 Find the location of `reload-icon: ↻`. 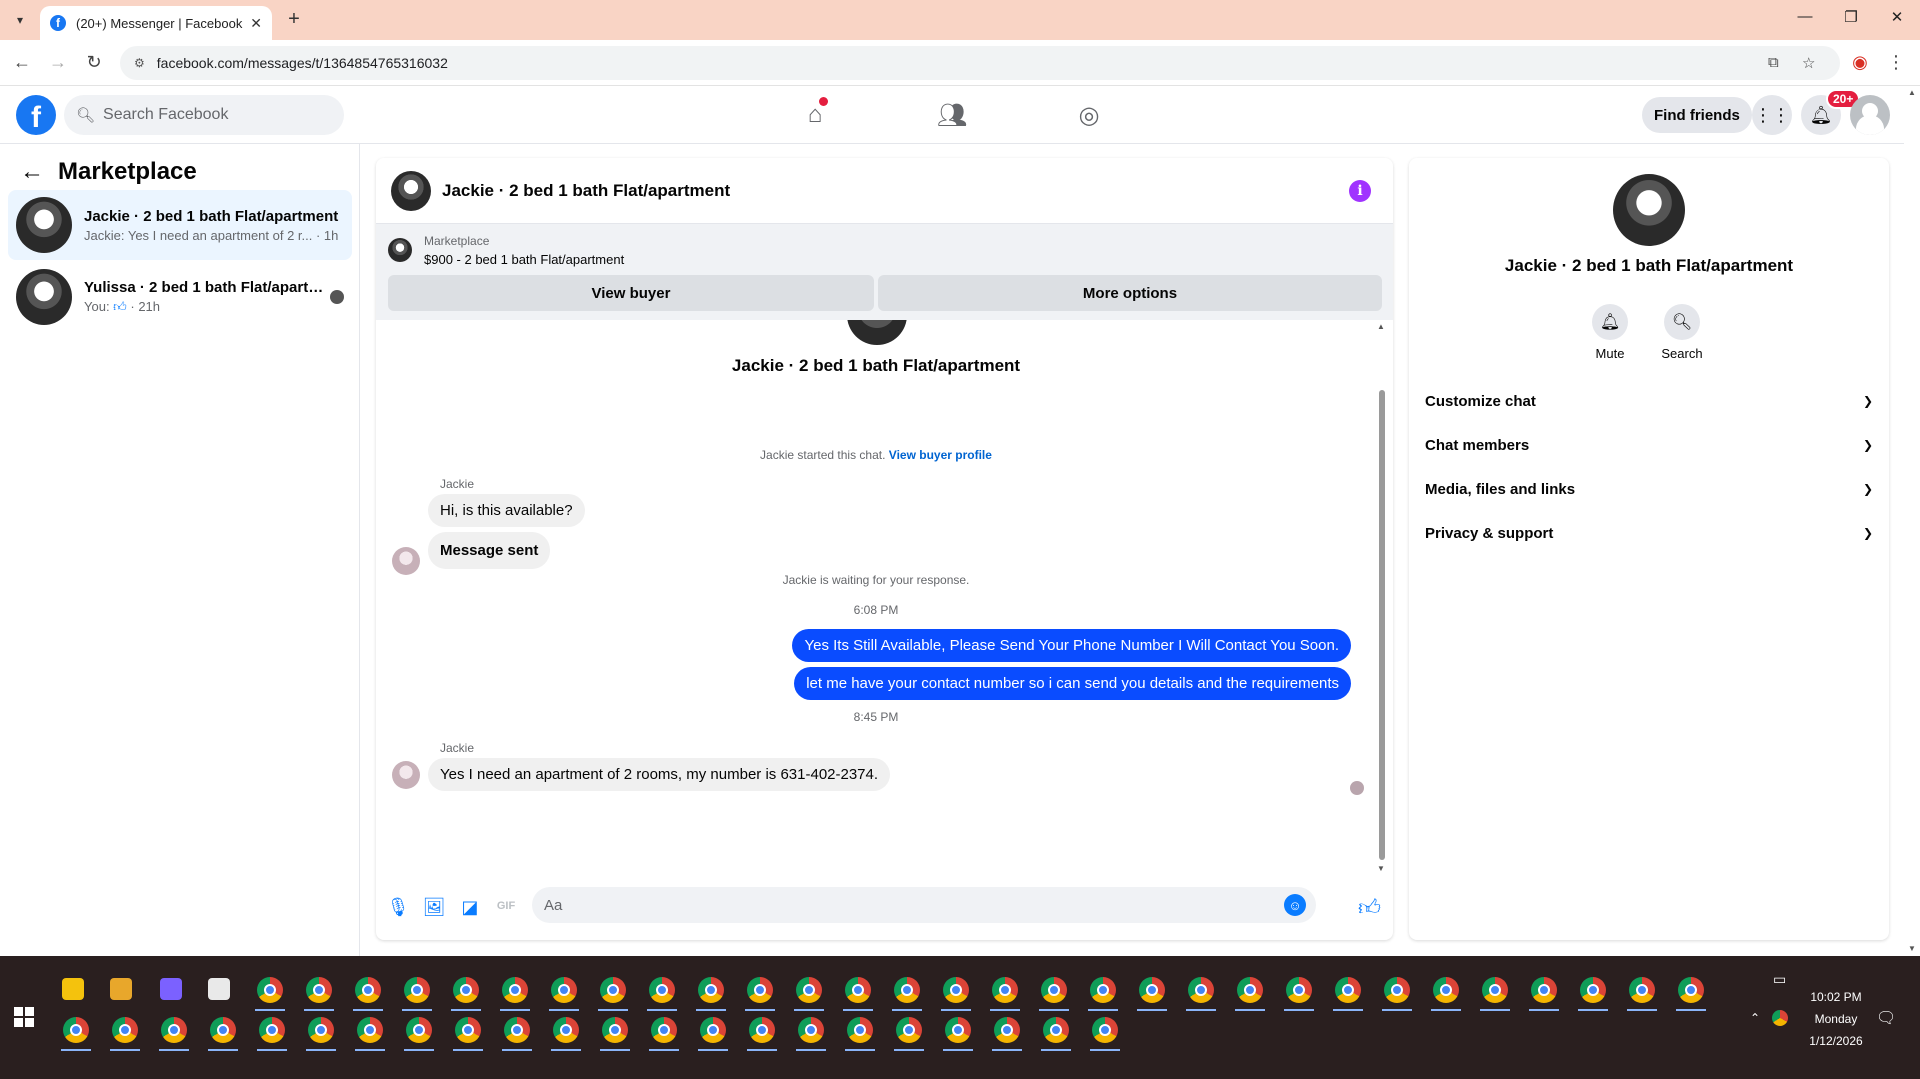

reload-icon: ↻ is located at coordinates (94, 62).